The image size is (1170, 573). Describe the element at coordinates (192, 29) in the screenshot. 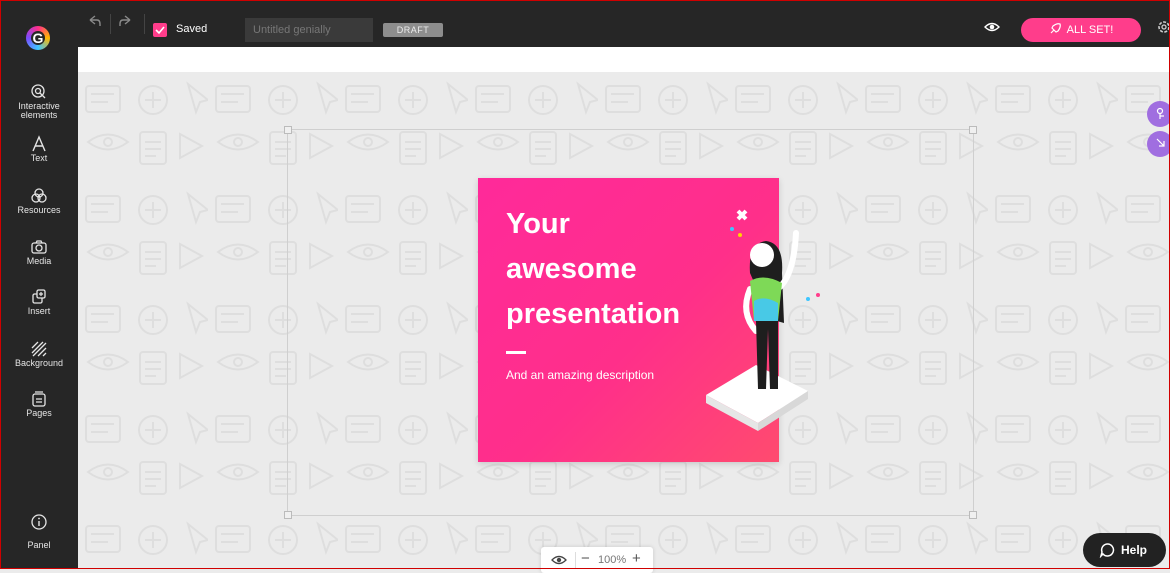

I see `saved-status: Saved` at that location.